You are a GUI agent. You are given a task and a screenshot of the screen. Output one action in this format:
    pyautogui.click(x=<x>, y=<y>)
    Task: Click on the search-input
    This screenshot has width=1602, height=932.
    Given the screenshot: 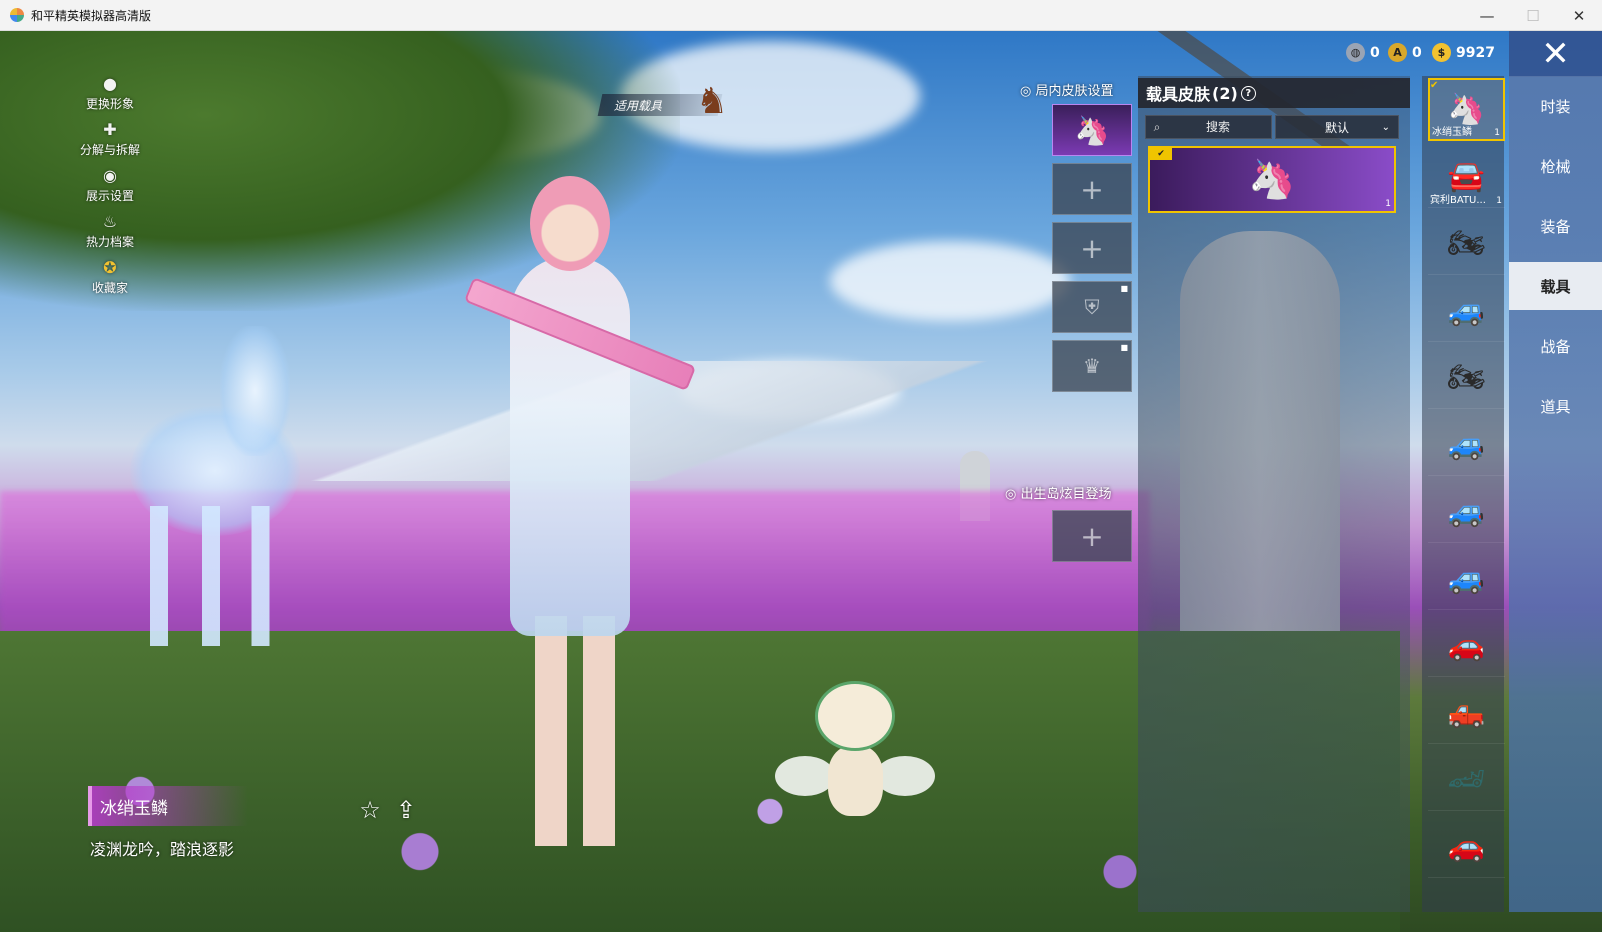 What is the action you would take?
    pyautogui.click(x=1218, y=127)
    